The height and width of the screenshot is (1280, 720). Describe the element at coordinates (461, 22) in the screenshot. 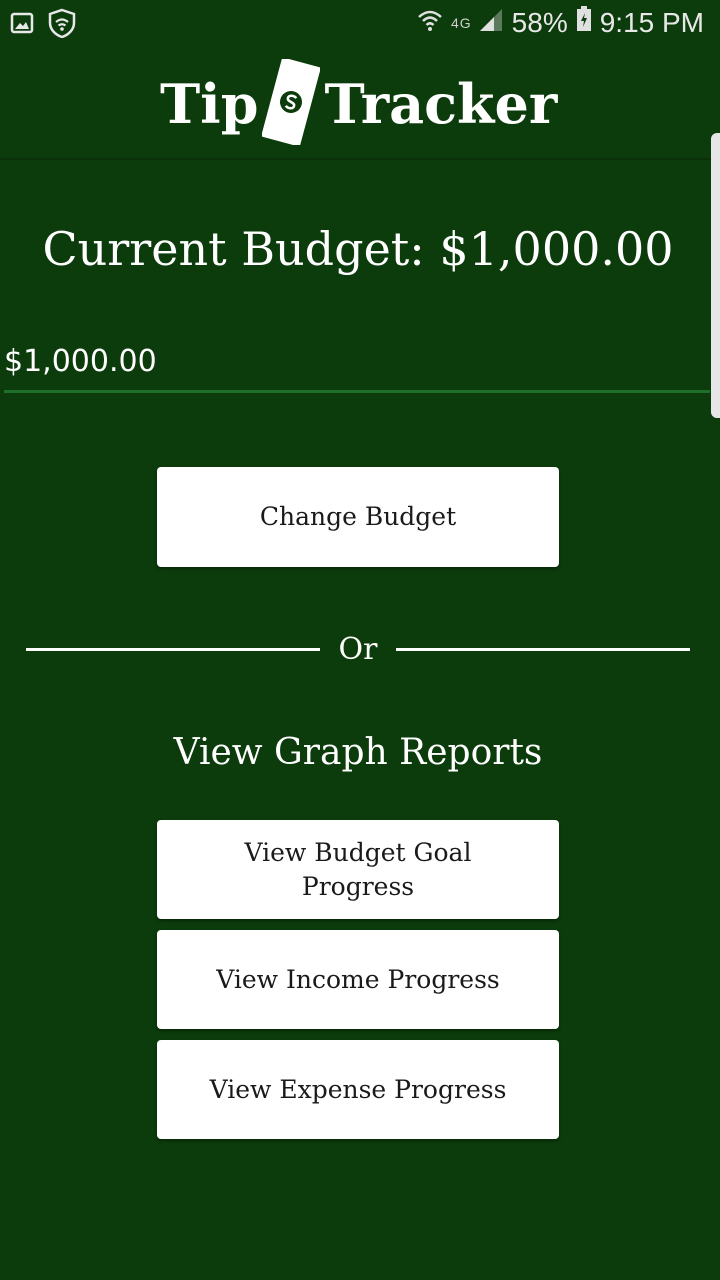

I see `network-type: 4G` at that location.